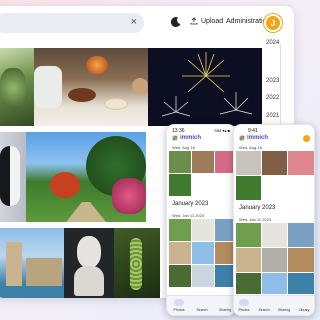  Describe the element at coordinates (274, 305) in the screenshot. I see `bottom-nav: Photos Search Sharing Library` at that location.